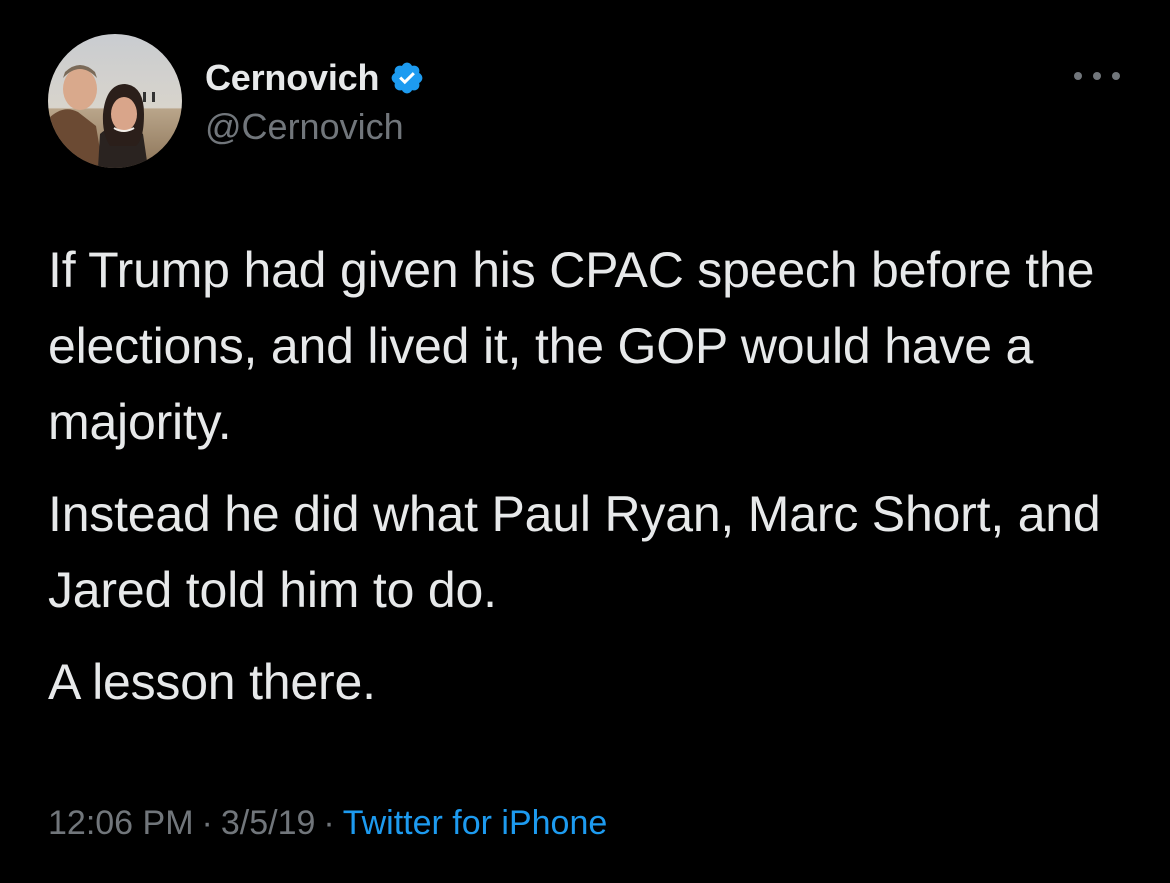  What do you see at coordinates (212, 682) in the screenshot?
I see `tweet-paragraph: A lesson there.` at bounding box center [212, 682].